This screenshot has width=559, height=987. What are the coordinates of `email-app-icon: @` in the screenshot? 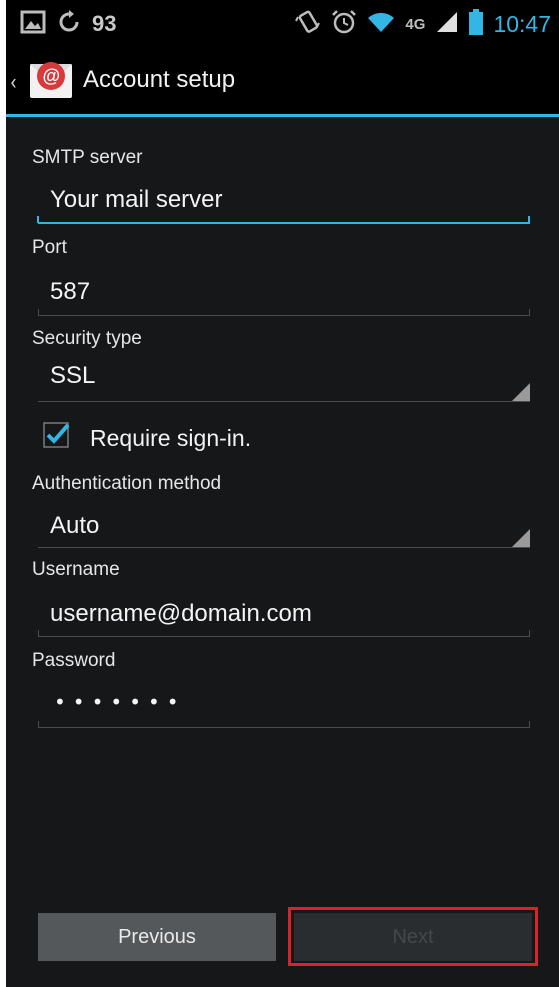 It's located at (51, 81).